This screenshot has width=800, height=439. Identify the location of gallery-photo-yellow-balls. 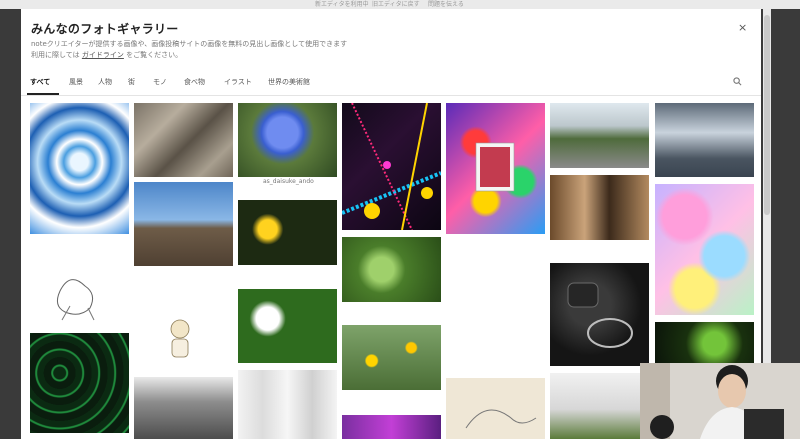
(391, 357).